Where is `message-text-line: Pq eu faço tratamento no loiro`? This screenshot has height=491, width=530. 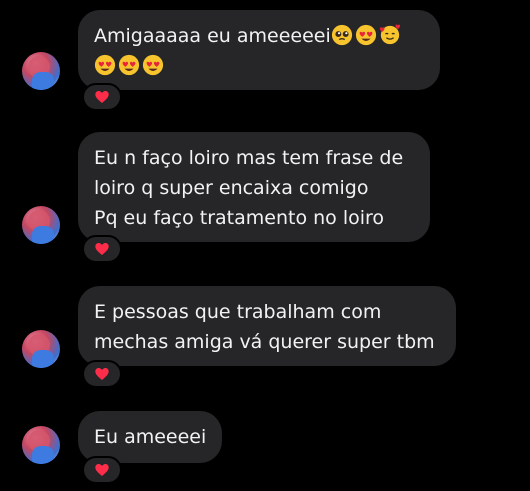 message-text-line: Pq eu faço tratamento no loiro is located at coordinates (239, 218).